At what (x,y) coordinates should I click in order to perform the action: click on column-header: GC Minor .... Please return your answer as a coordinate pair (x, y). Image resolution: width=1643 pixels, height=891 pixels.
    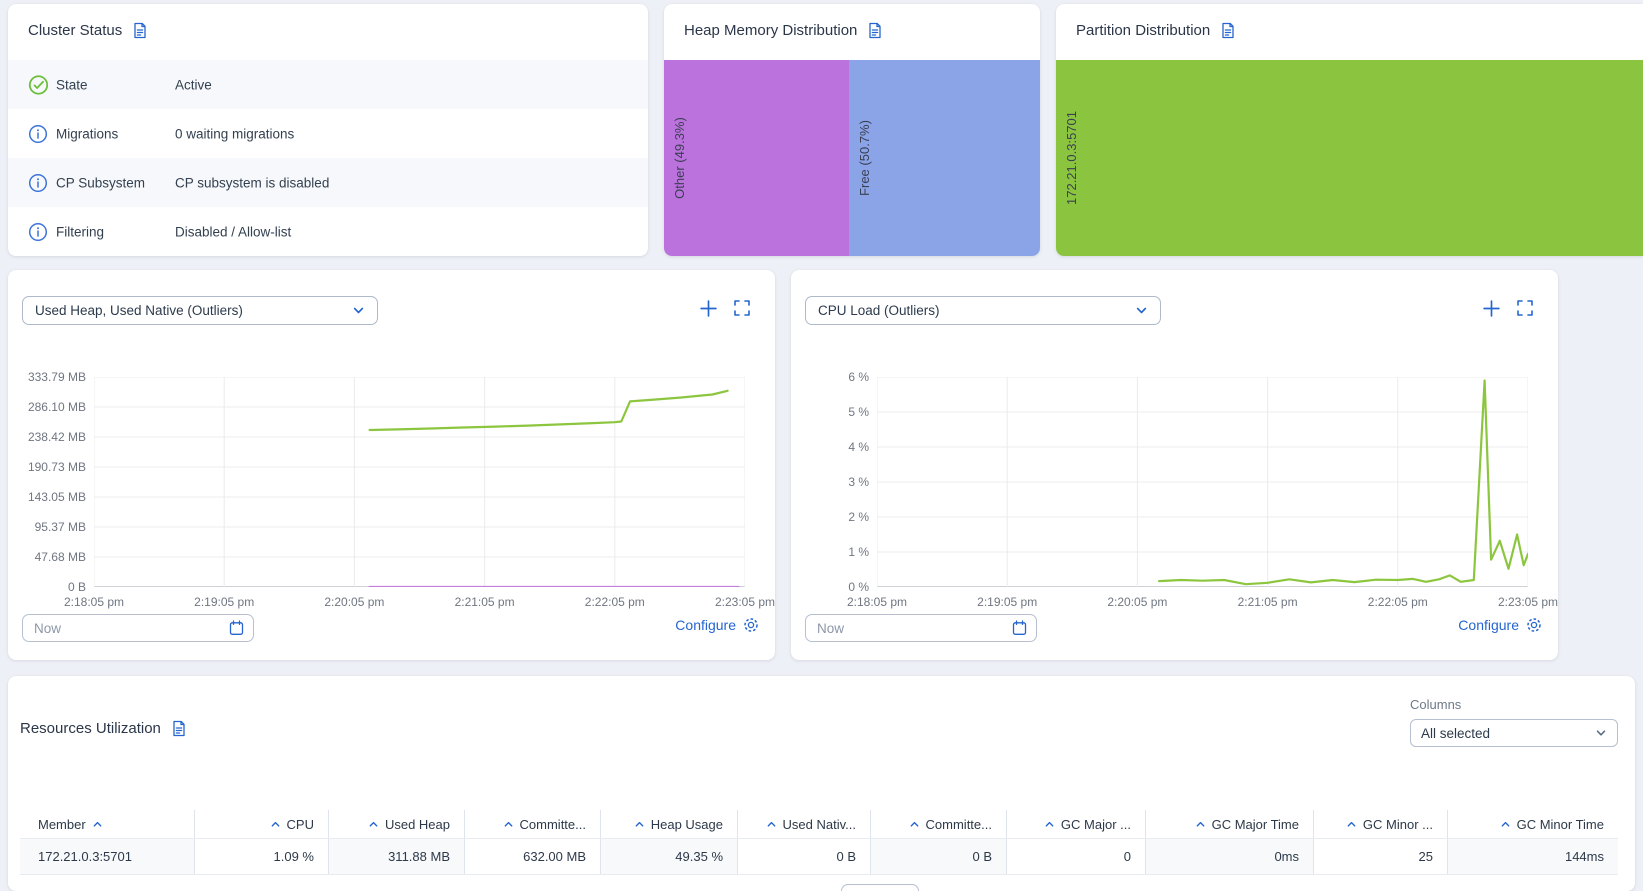
    Looking at the image, I should click on (1380, 824).